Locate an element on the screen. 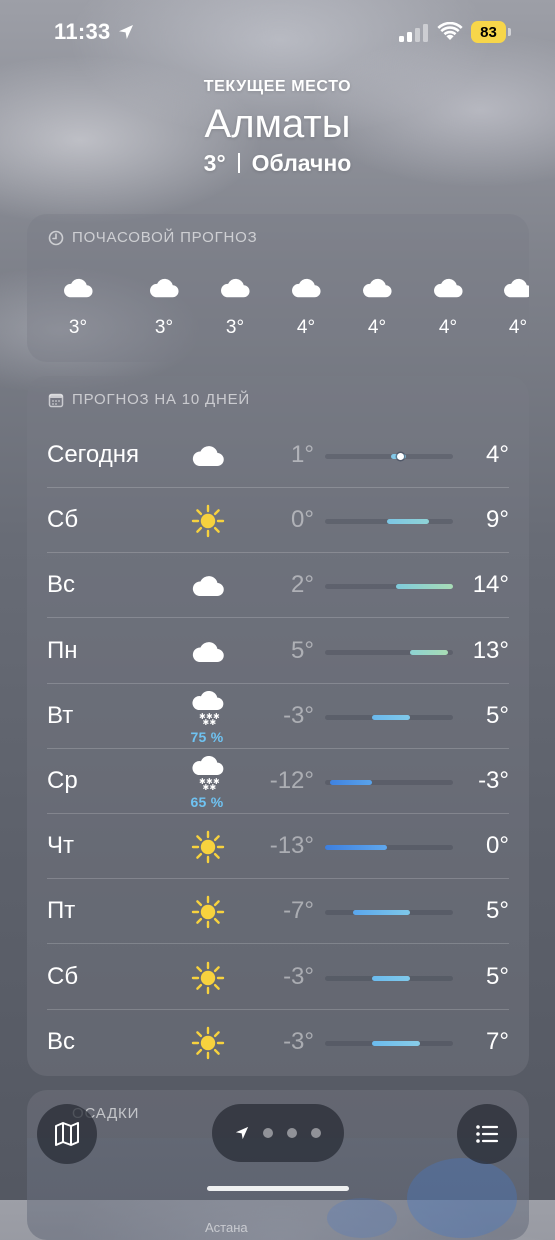 The image size is (555, 1240). day-name: Ср is located at coordinates (62, 780).